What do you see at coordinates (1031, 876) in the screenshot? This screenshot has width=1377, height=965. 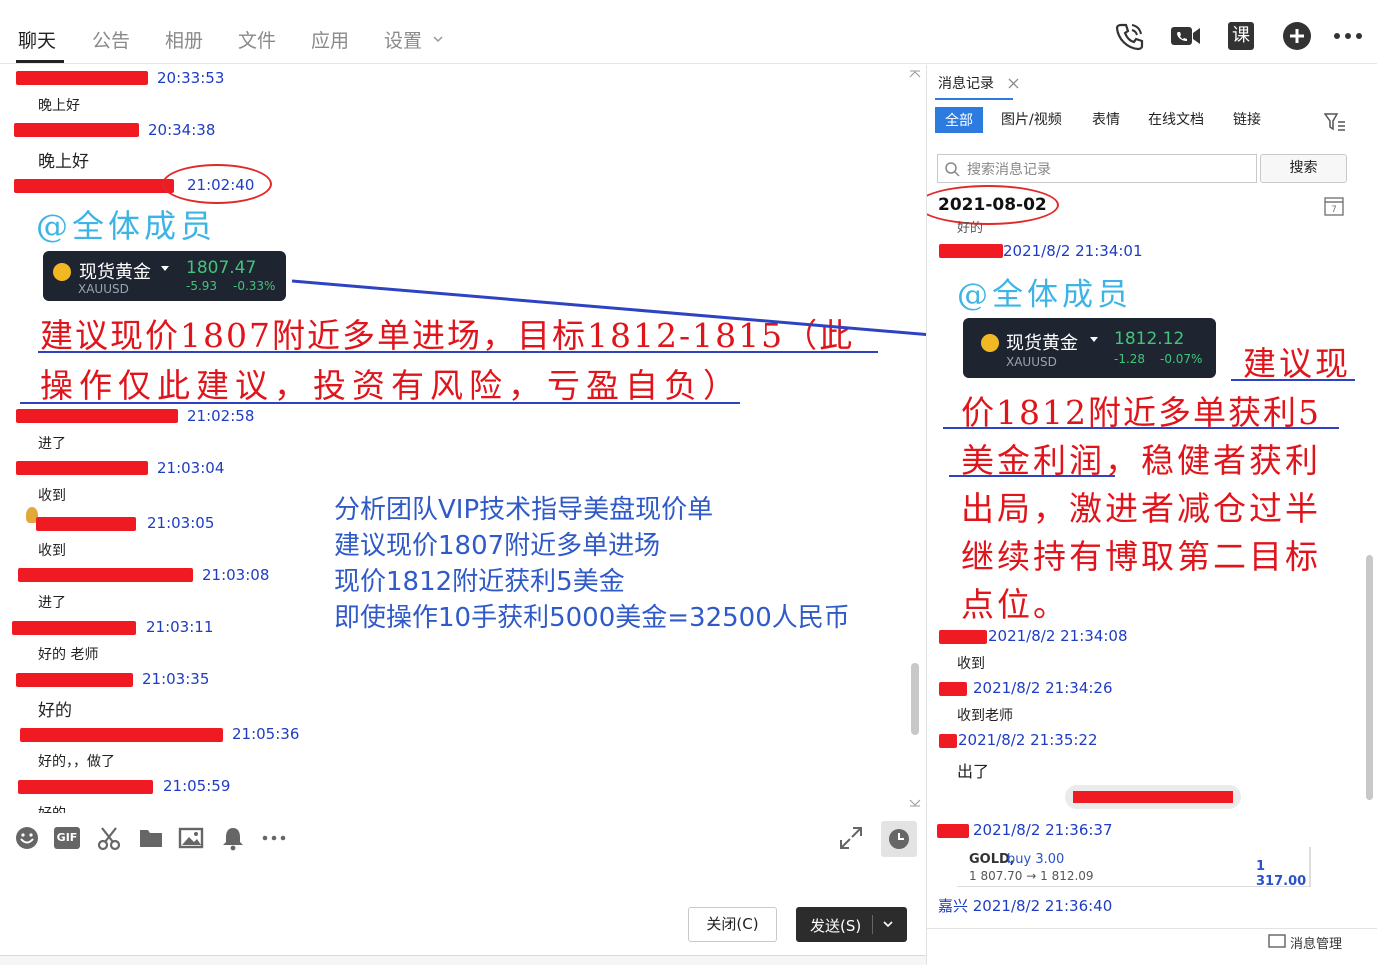 I see `trade-prices: 1 807.70 → 1 812.09` at bounding box center [1031, 876].